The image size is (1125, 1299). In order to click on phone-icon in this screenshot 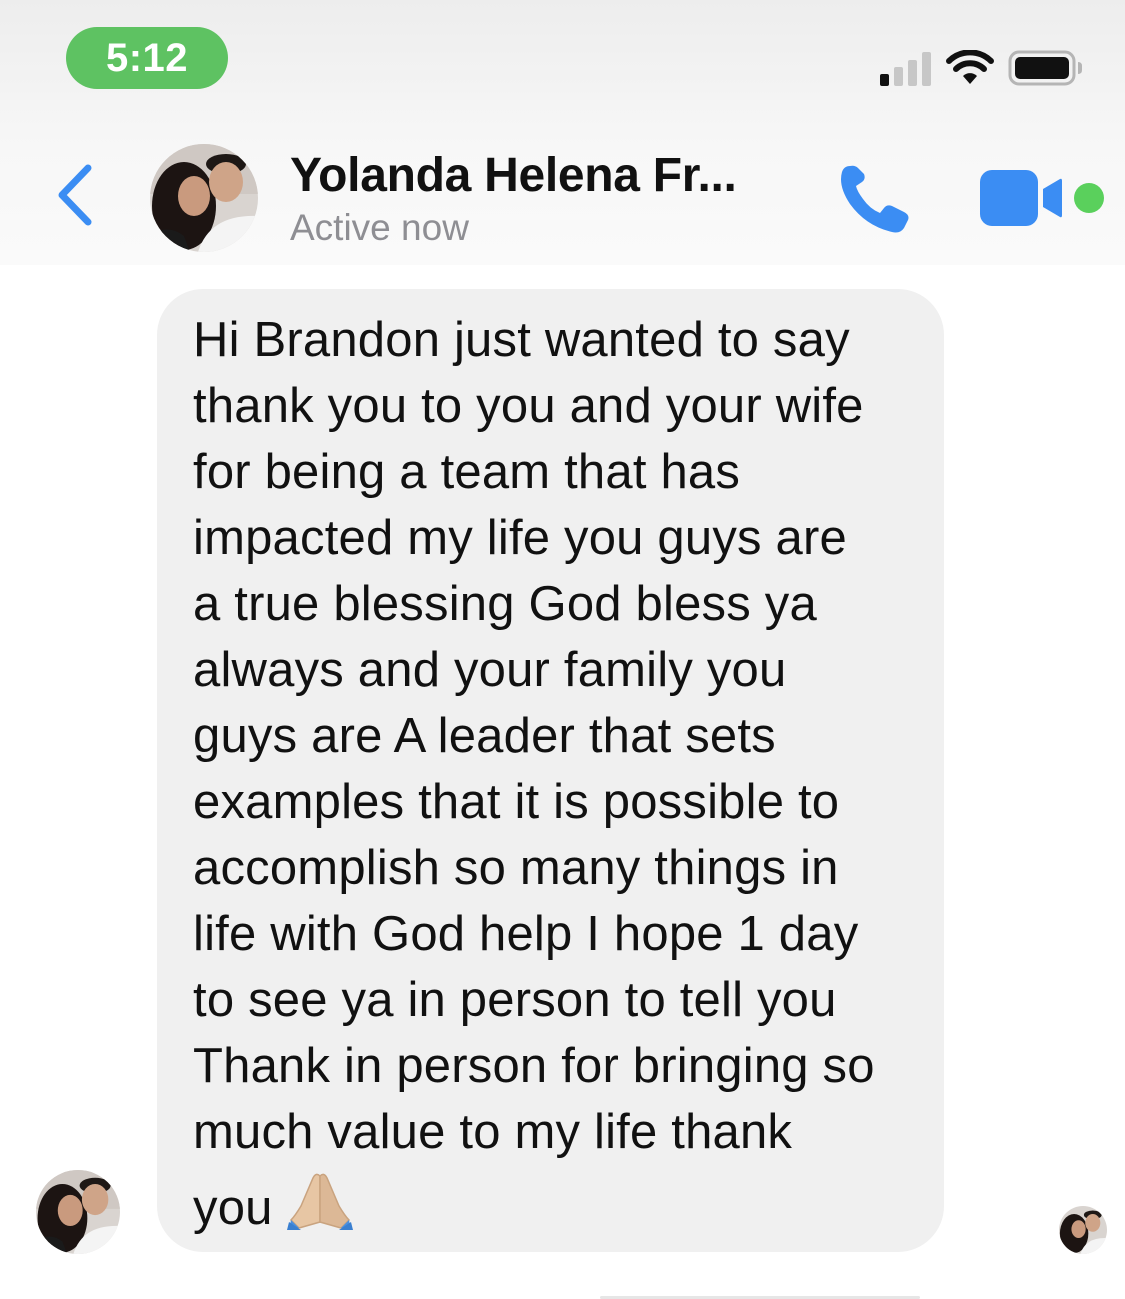, I will do `click(873, 199)`.